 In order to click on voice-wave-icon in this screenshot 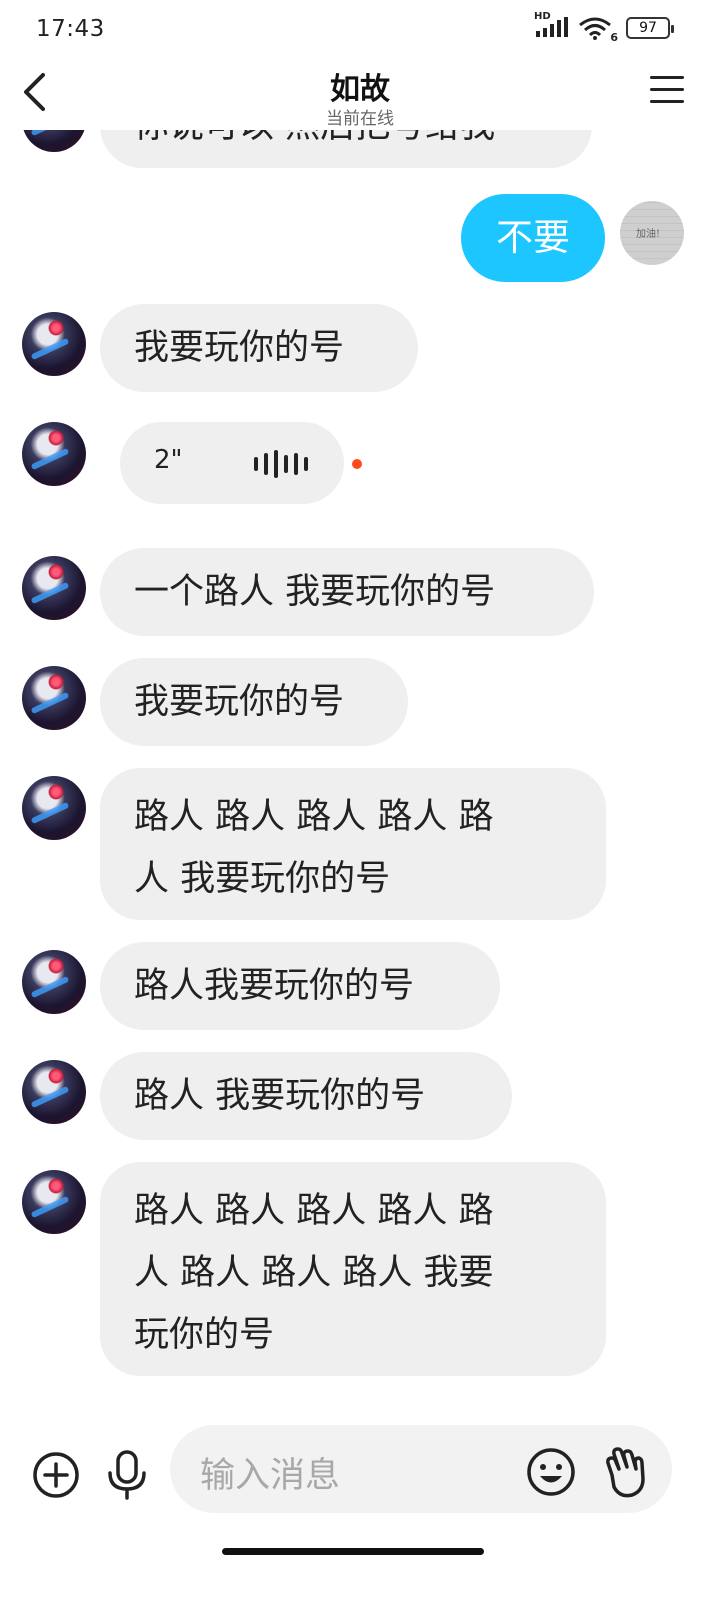, I will do `click(281, 464)`.